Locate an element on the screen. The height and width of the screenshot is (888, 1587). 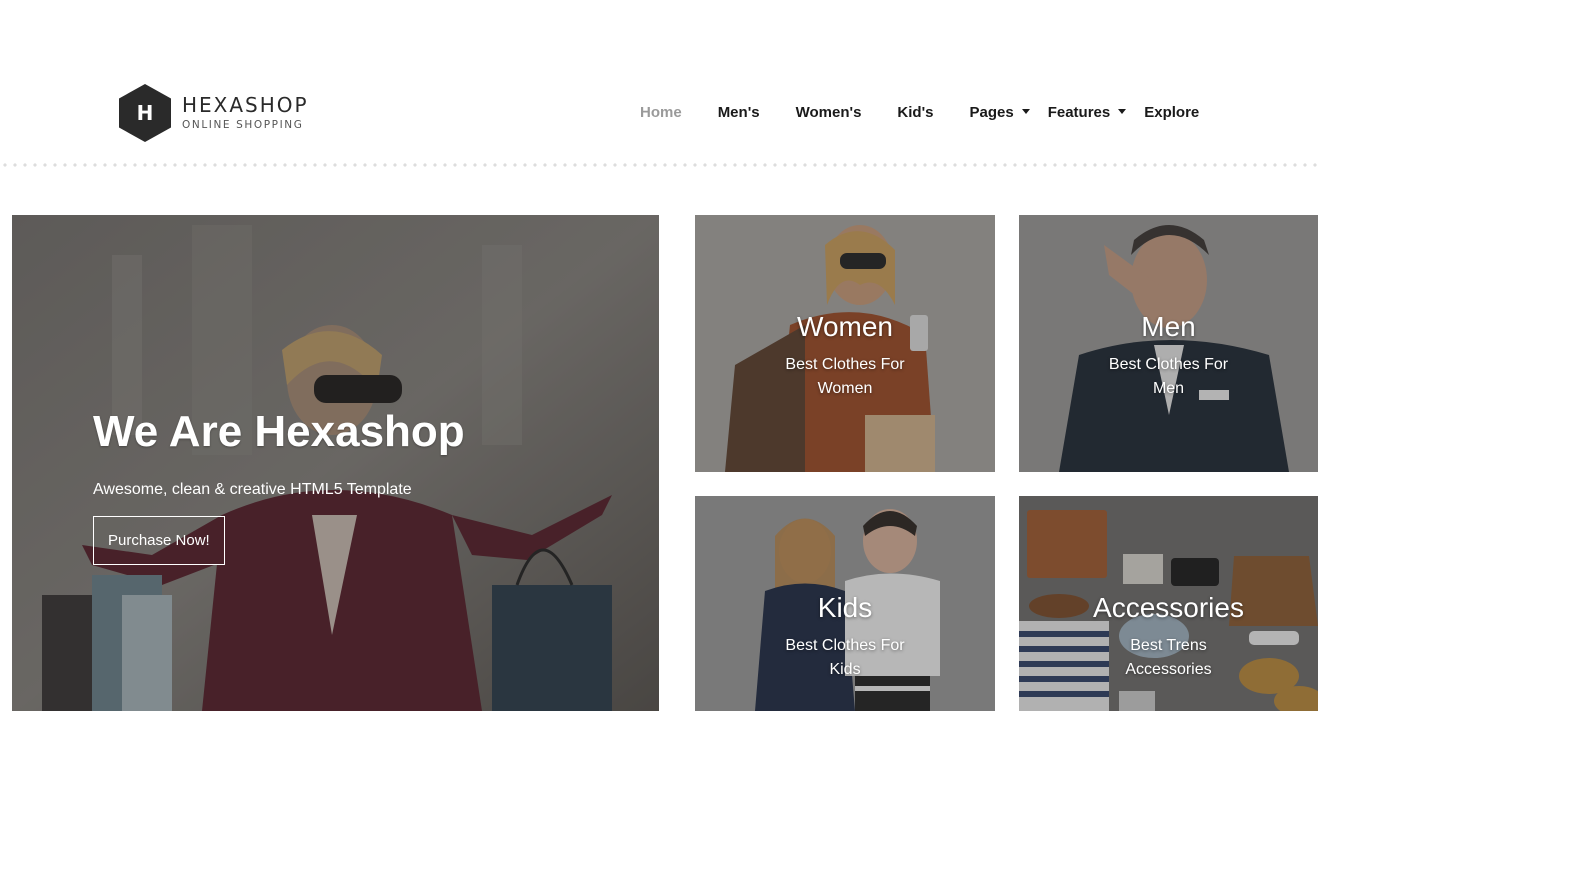
nav-label: Explore is located at coordinates (1172, 112).